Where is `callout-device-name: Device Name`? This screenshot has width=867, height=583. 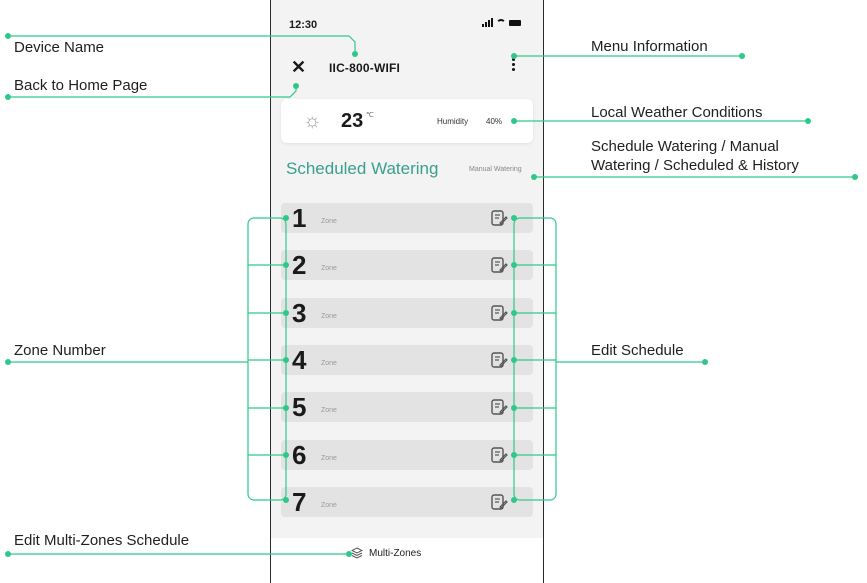 callout-device-name: Device Name is located at coordinates (59, 47).